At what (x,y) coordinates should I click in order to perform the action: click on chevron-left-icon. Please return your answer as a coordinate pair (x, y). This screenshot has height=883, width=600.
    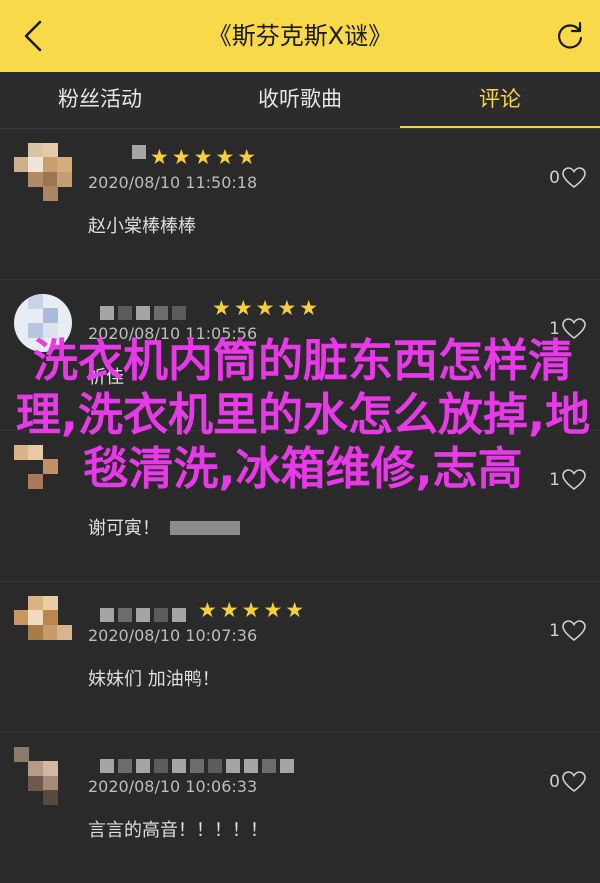
    Looking at the image, I should click on (33, 36).